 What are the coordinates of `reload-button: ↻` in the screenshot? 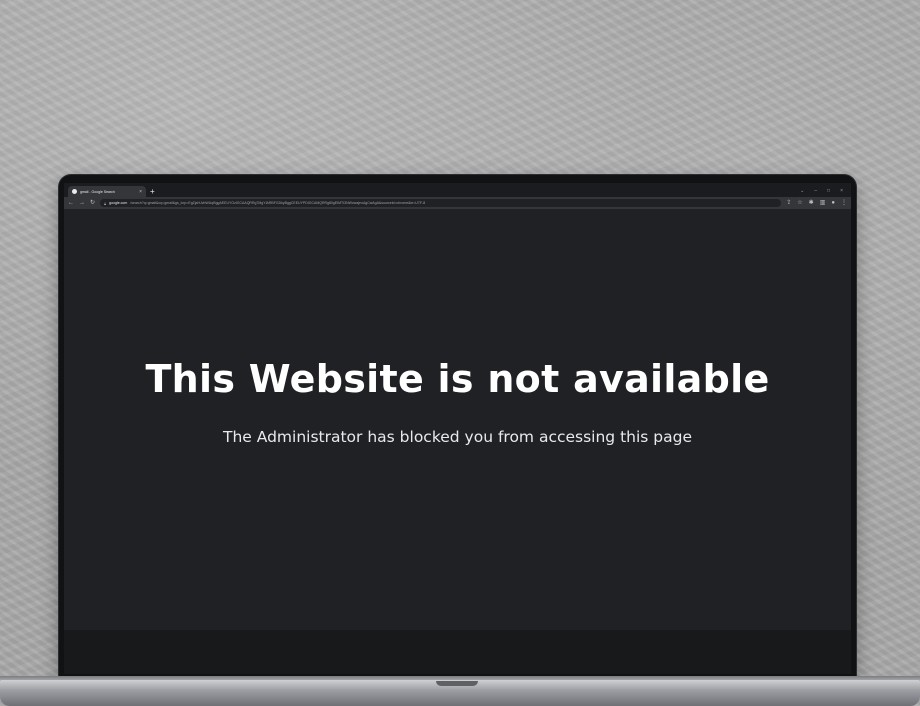 It's located at (92, 203).